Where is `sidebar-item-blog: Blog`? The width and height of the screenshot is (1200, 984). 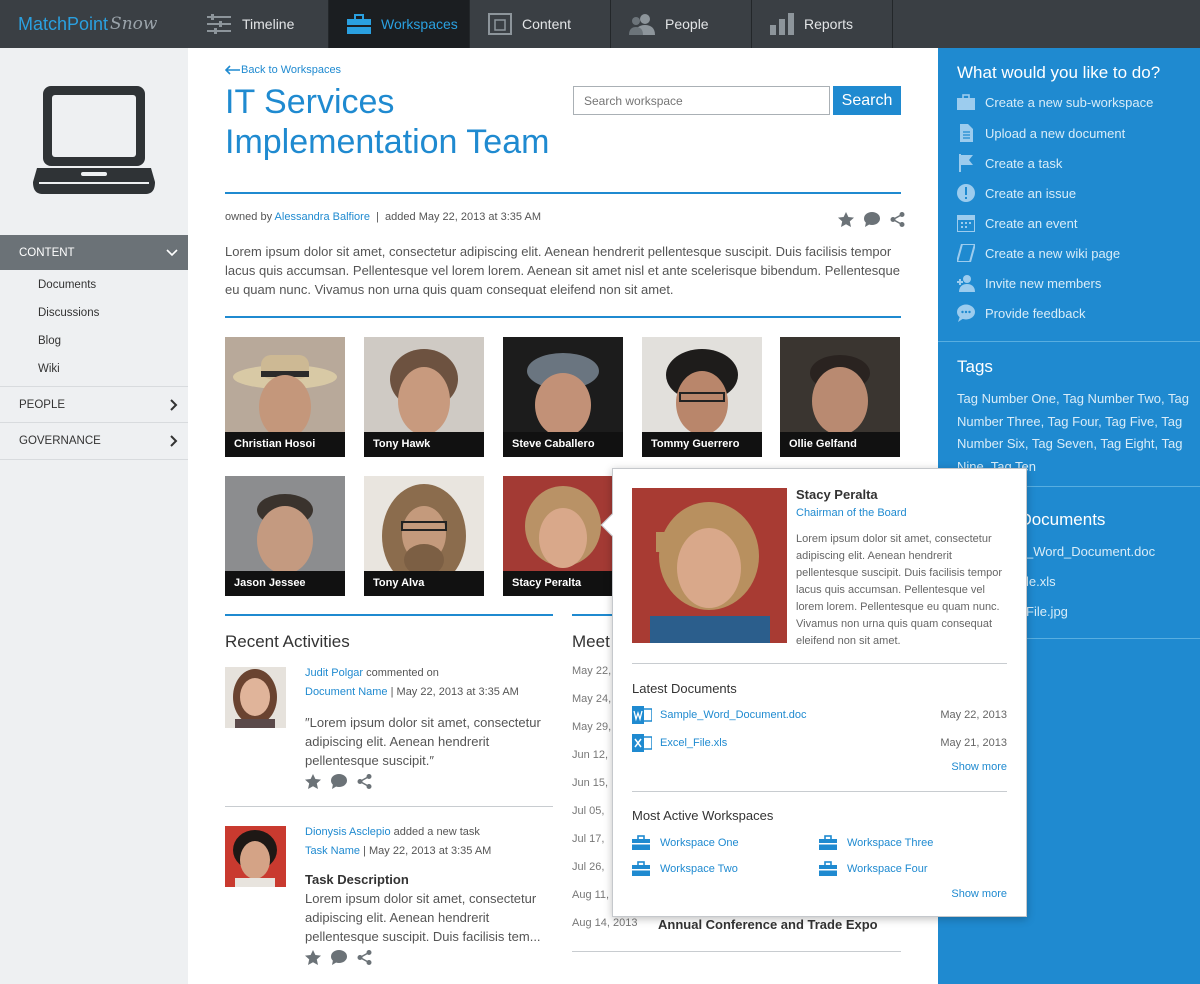 sidebar-item-blog: Blog is located at coordinates (49, 341).